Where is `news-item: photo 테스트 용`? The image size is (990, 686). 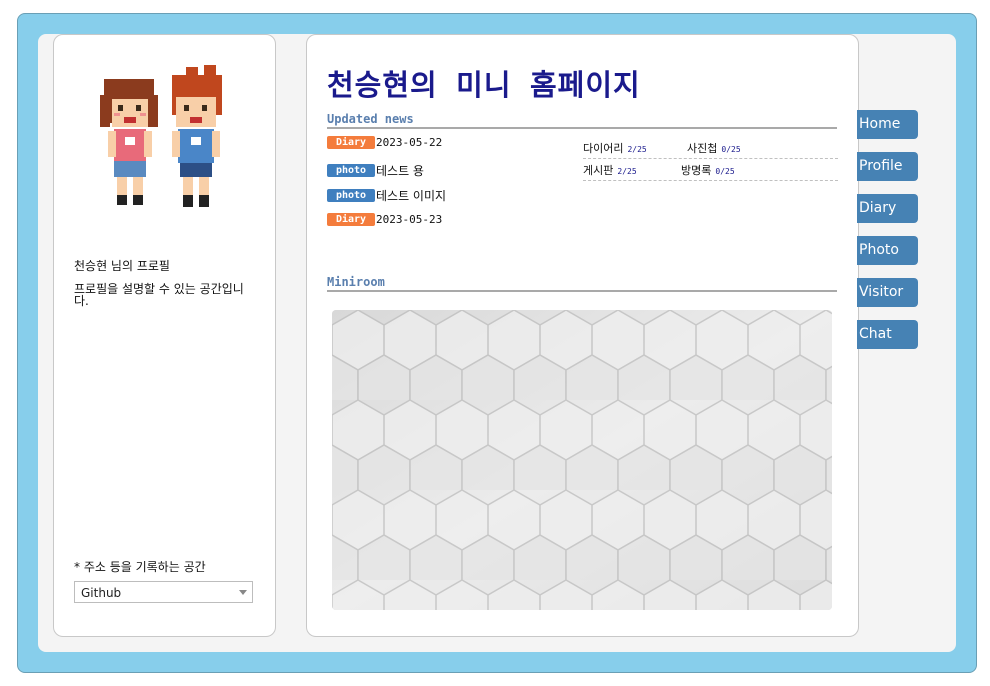
news-item: photo 테스트 용 is located at coordinates (375, 170).